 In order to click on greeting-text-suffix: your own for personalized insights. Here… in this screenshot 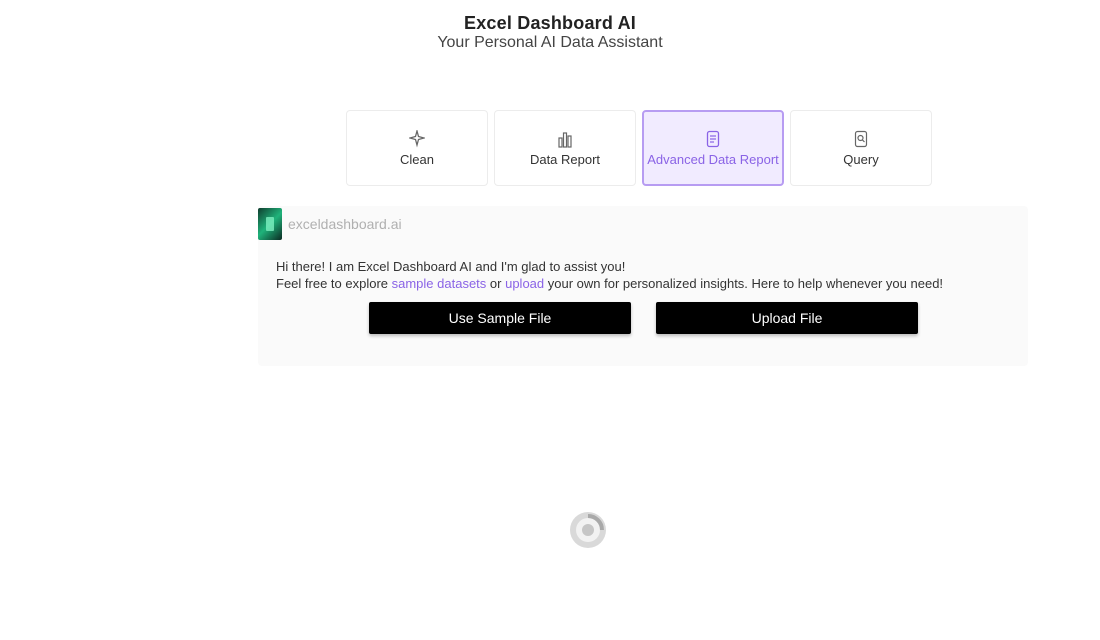, I will do `click(744, 283)`.